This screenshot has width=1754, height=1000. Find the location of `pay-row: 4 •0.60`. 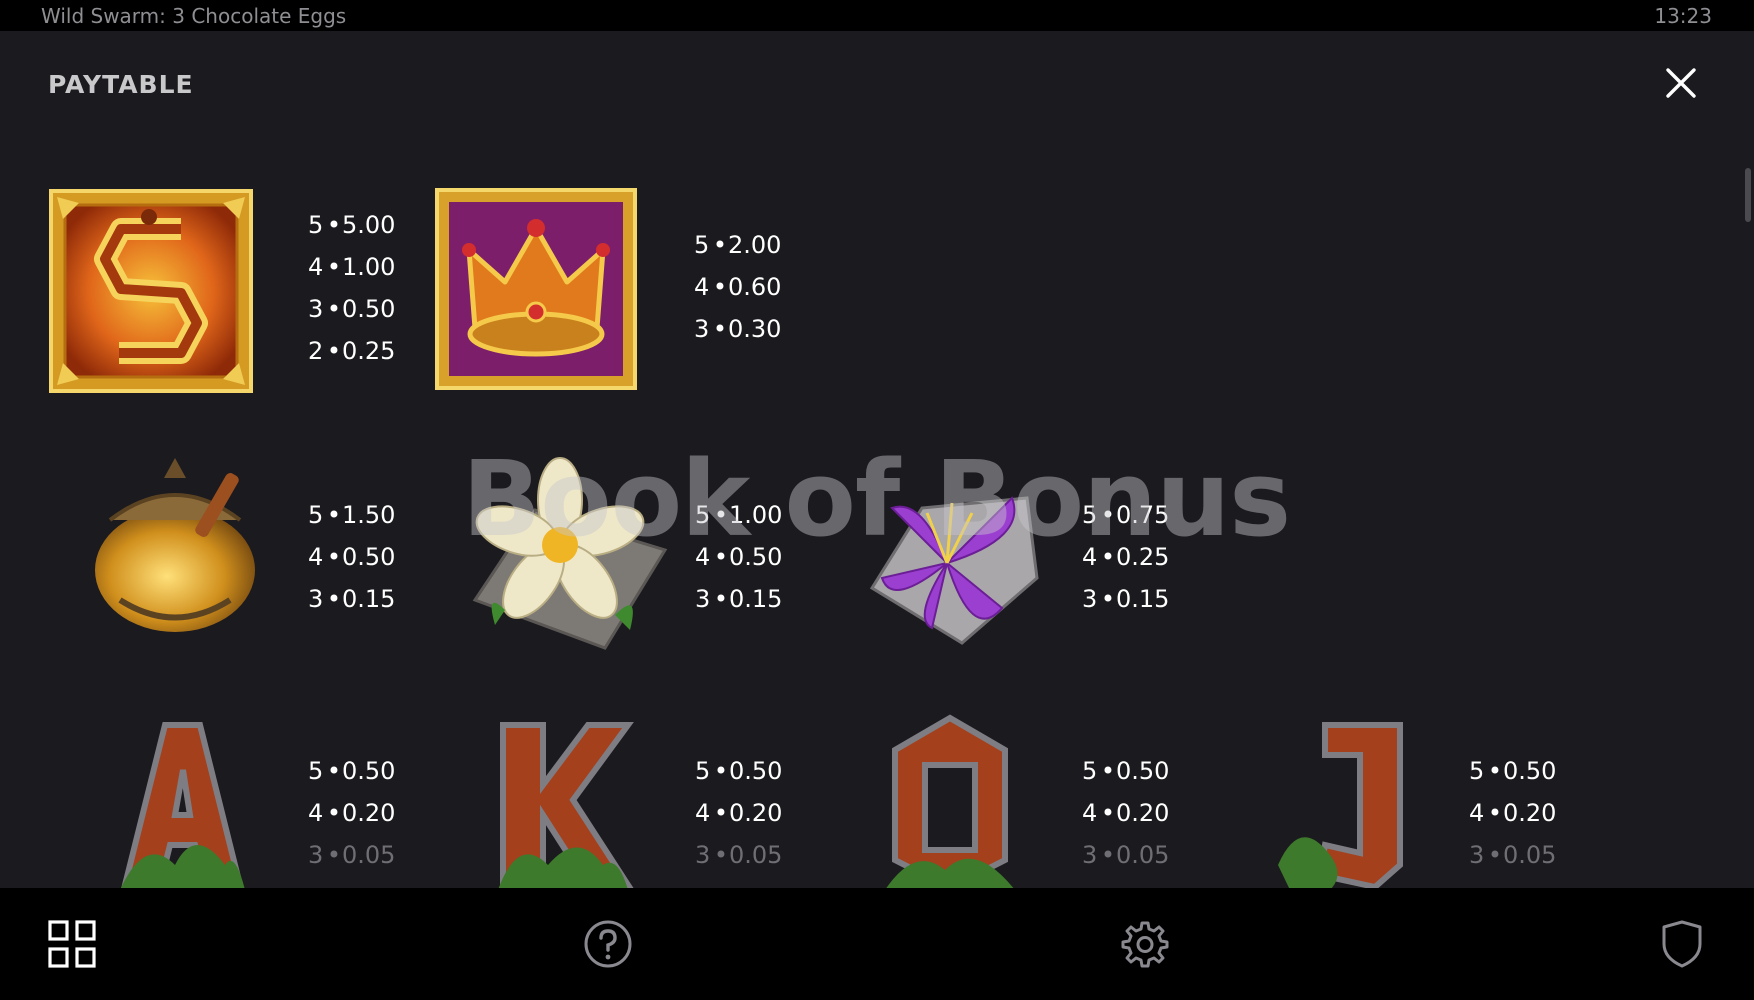

pay-row: 4 •0.60 is located at coordinates (738, 287).